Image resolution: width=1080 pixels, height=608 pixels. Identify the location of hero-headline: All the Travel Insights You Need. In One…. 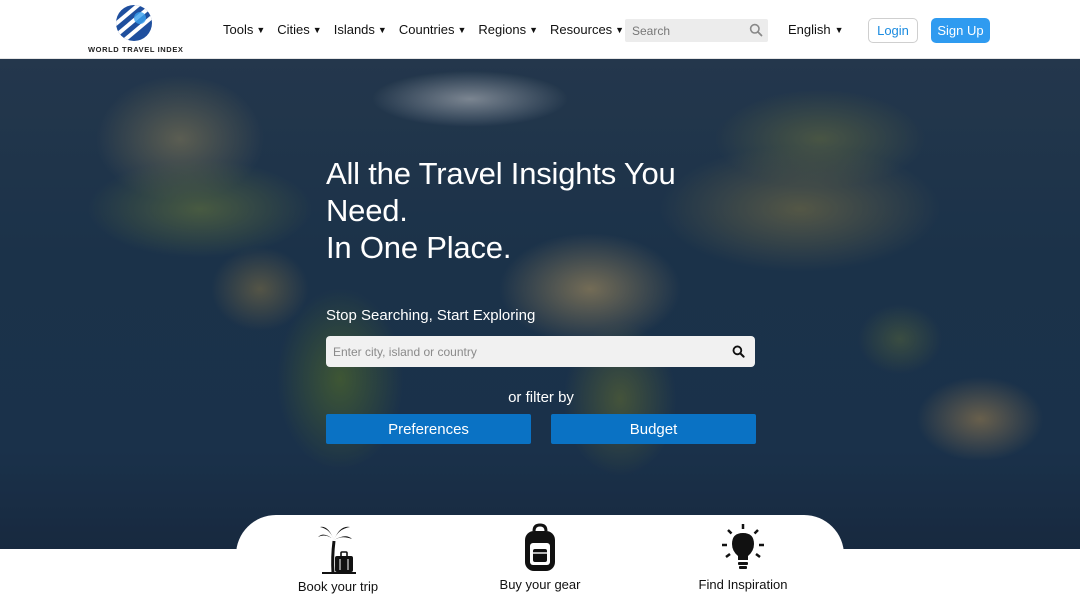
(541, 210).